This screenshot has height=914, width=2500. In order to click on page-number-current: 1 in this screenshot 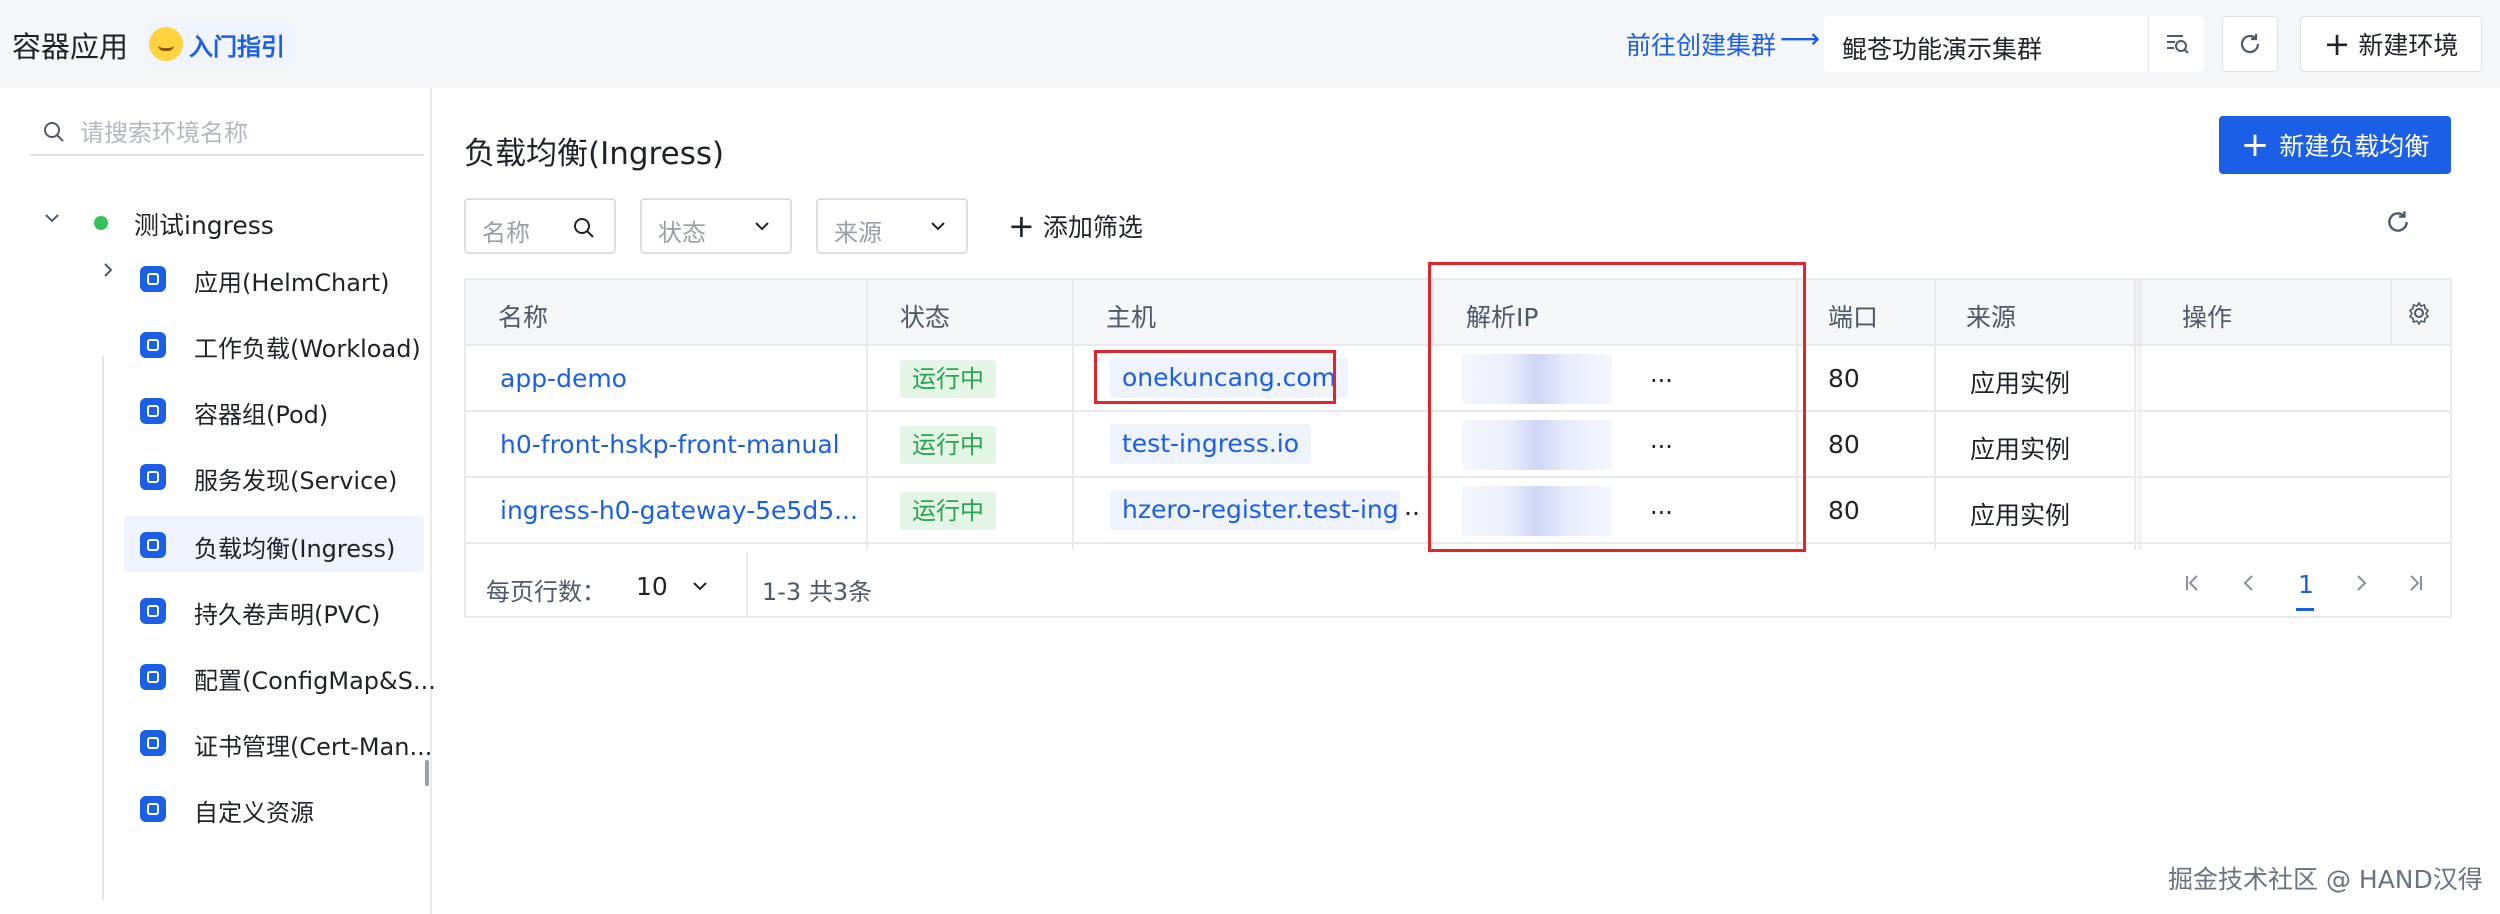, I will do `click(2306, 584)`.